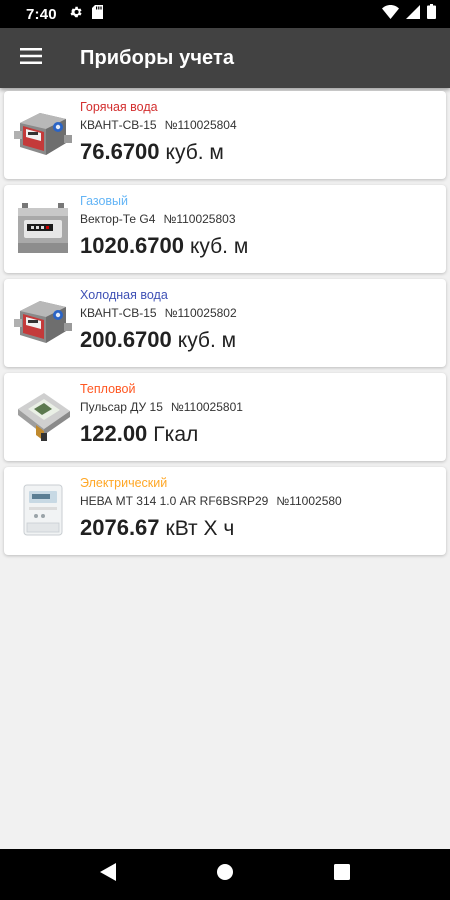 The image size is (450, 900). Describe the element at coordinates (158, 219) in the screenshot. I see `meter-model: Вектор-Те G4 №110025803` at that location.